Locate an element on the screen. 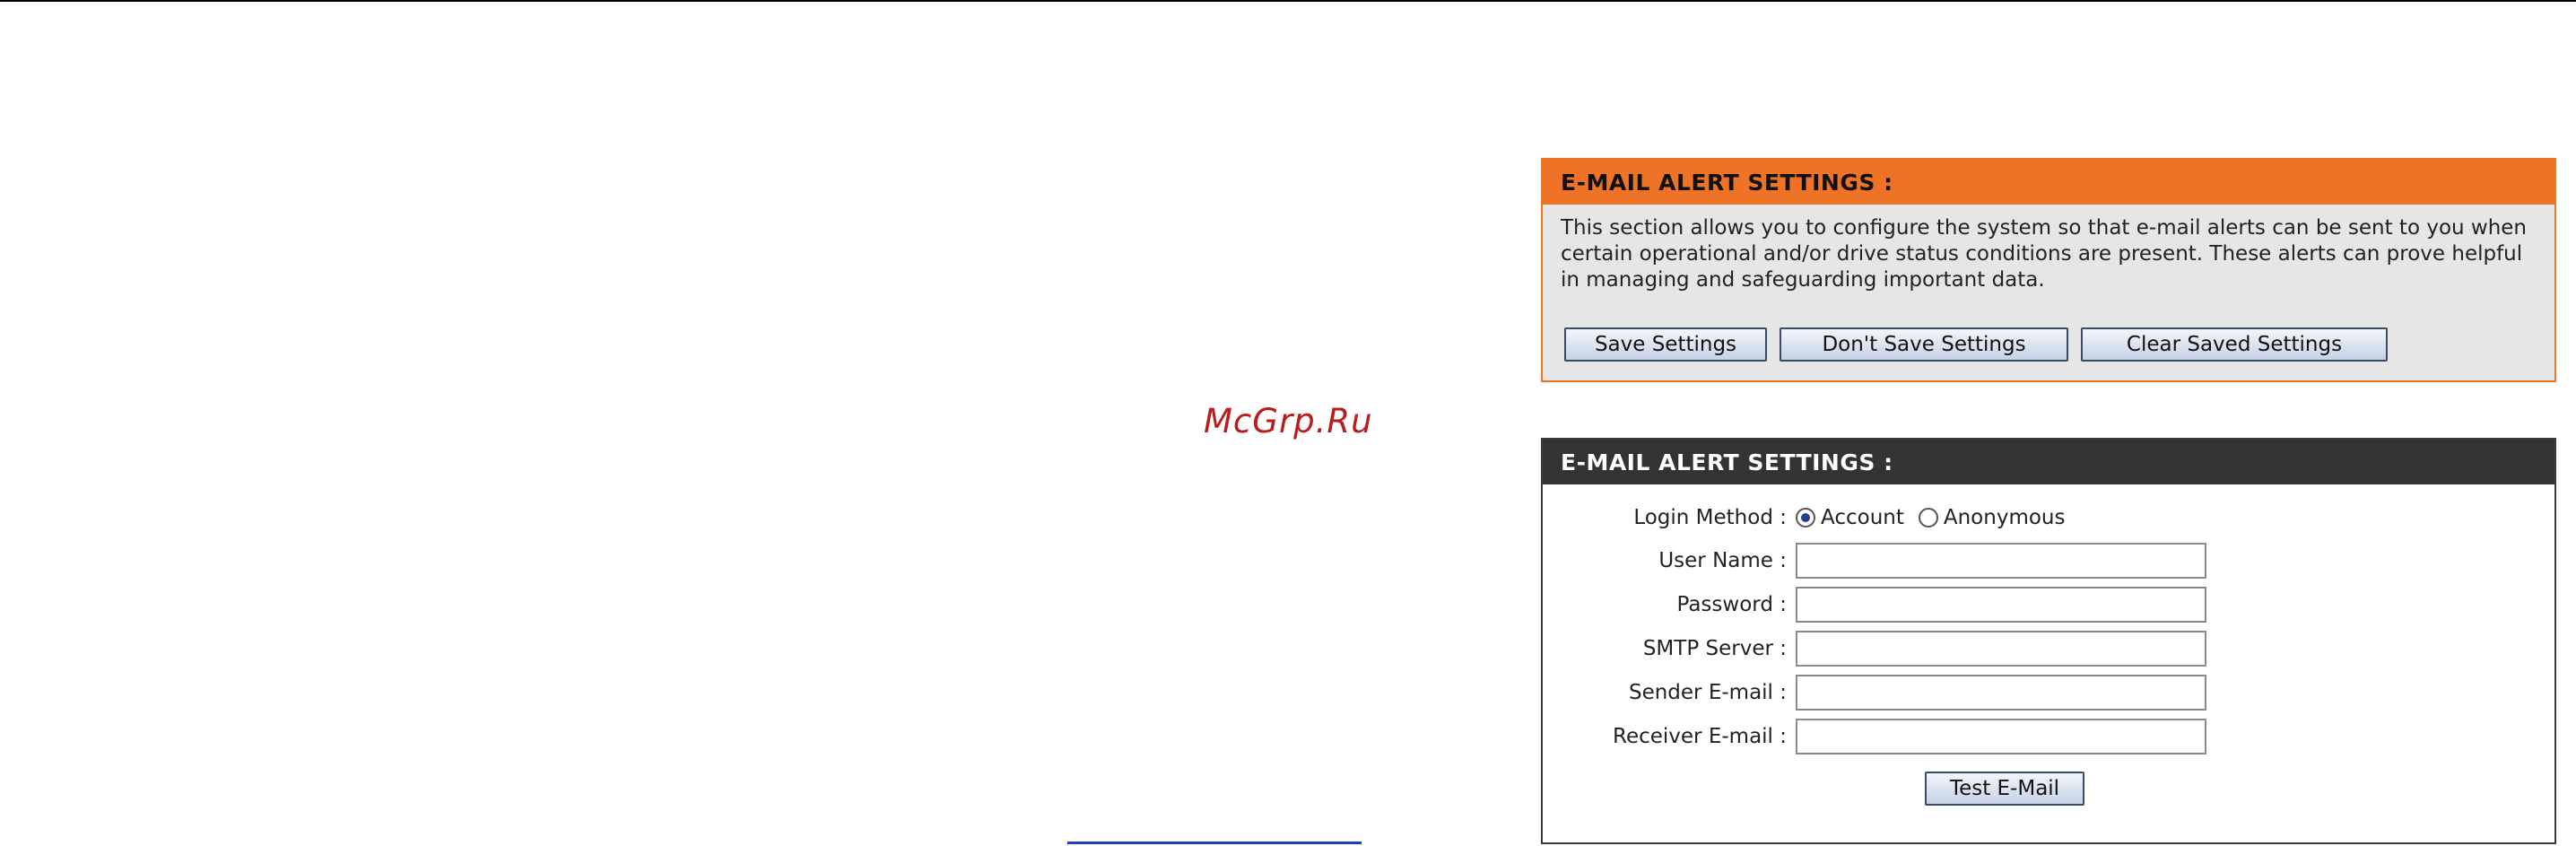 Image resolution: width=2576 pixels, height=846 pixels. user-name-input is located at coordinates (2001, 561).